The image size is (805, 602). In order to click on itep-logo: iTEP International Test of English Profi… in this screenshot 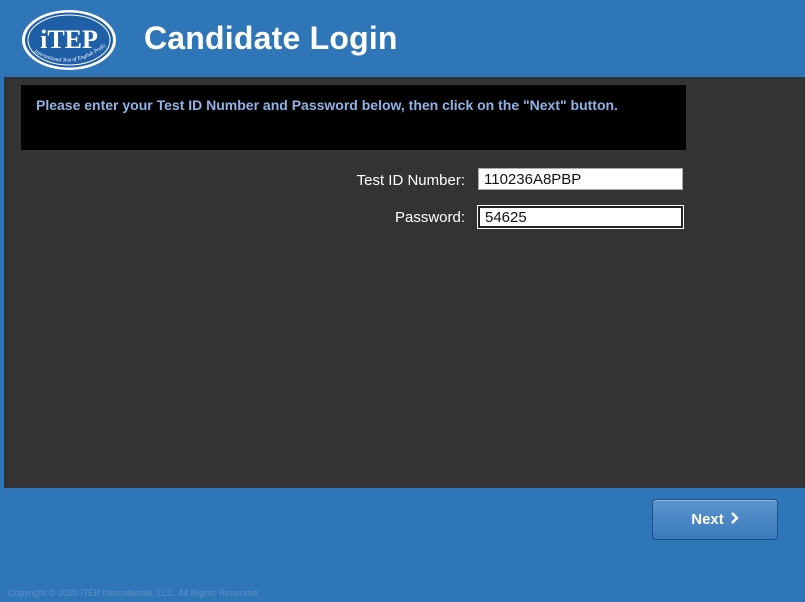, I will do `click(68, 38)`.